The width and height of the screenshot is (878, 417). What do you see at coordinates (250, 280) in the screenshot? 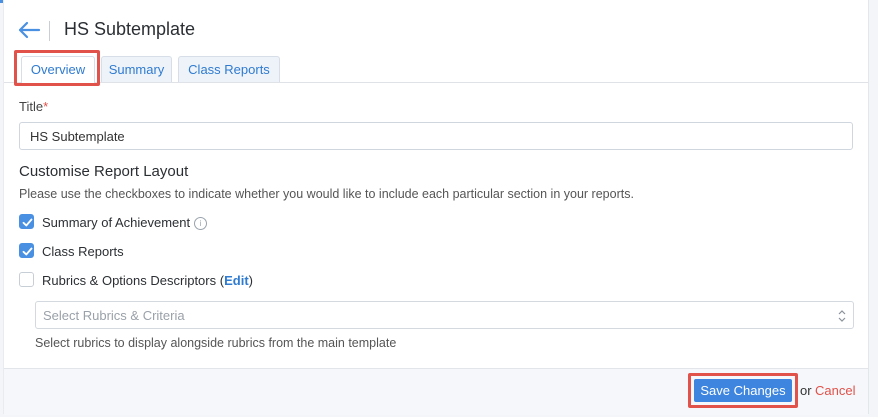
I see `edit-paren-close: )` at bounding box center [250, 280].